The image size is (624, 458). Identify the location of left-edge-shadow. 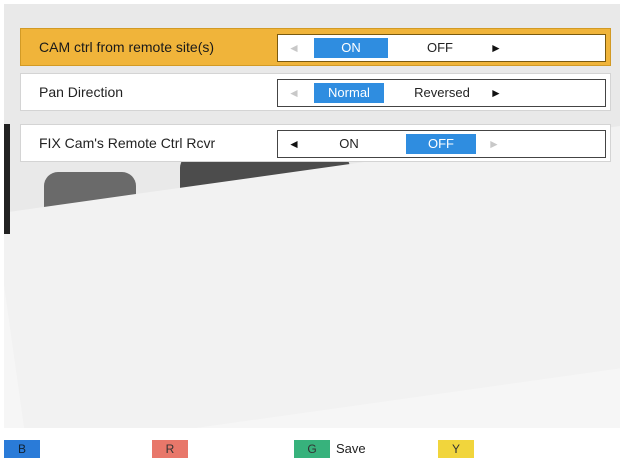
(7, 179).